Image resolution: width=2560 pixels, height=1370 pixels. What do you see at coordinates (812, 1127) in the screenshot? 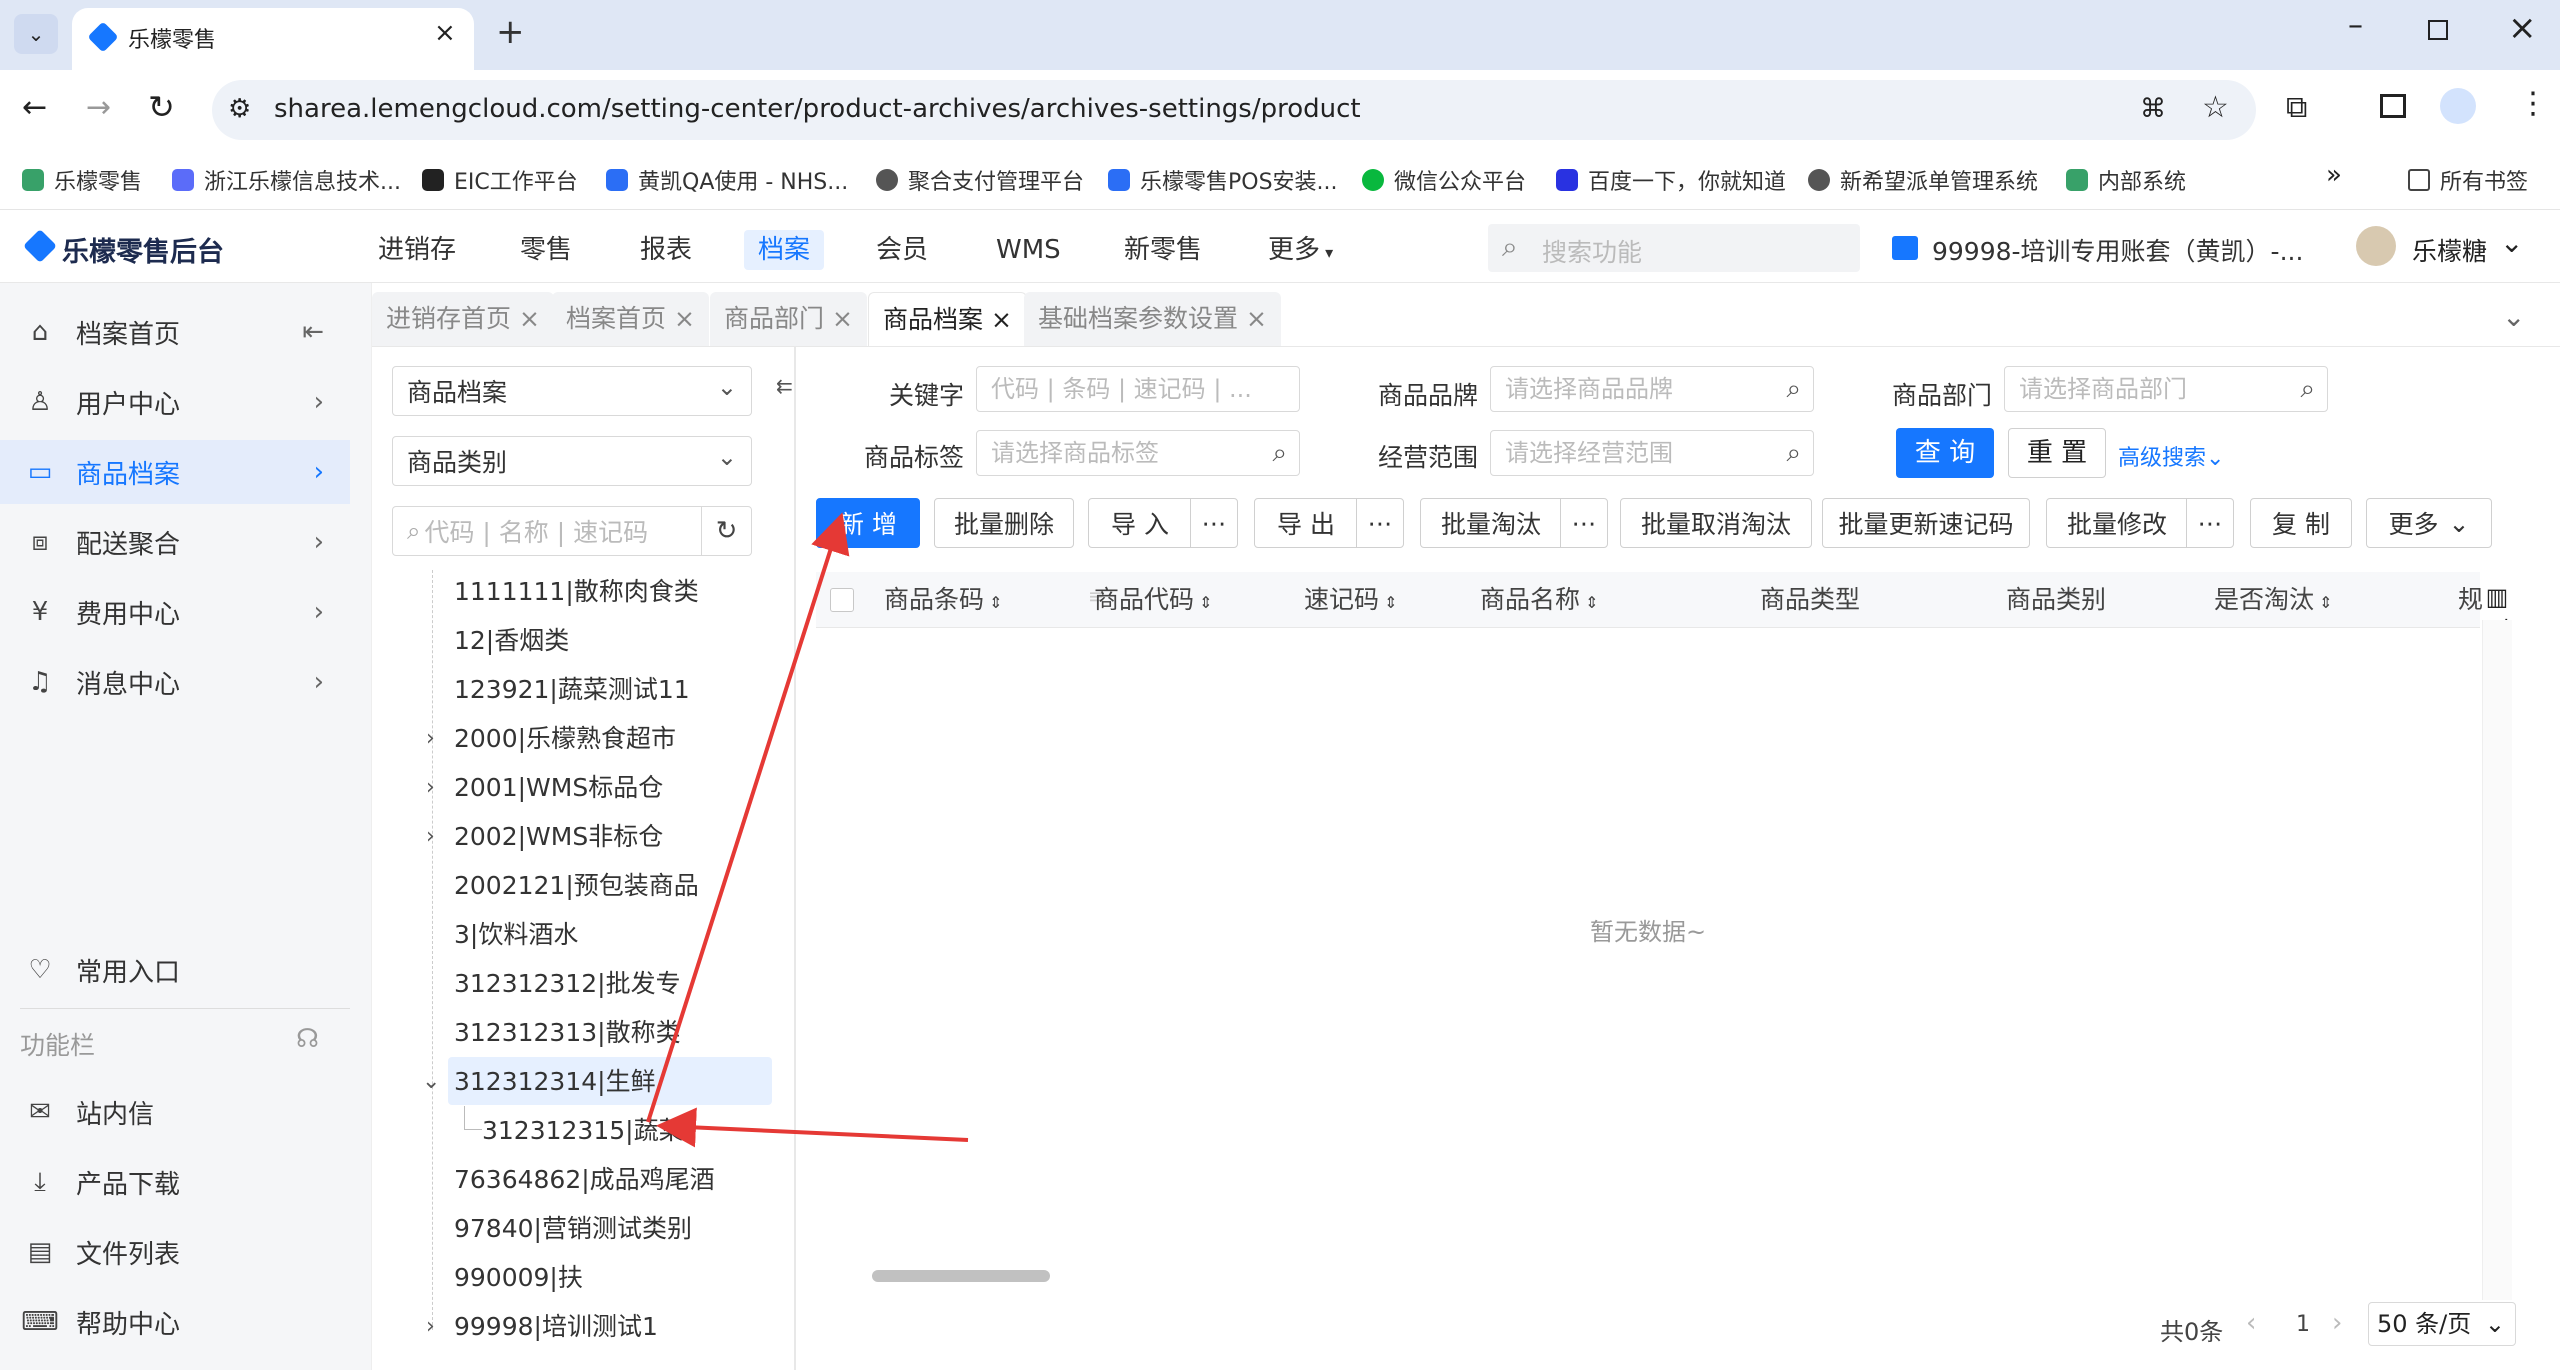
I see `annotation-arrow-to-vegetable` at bounding box center [812, 1127].